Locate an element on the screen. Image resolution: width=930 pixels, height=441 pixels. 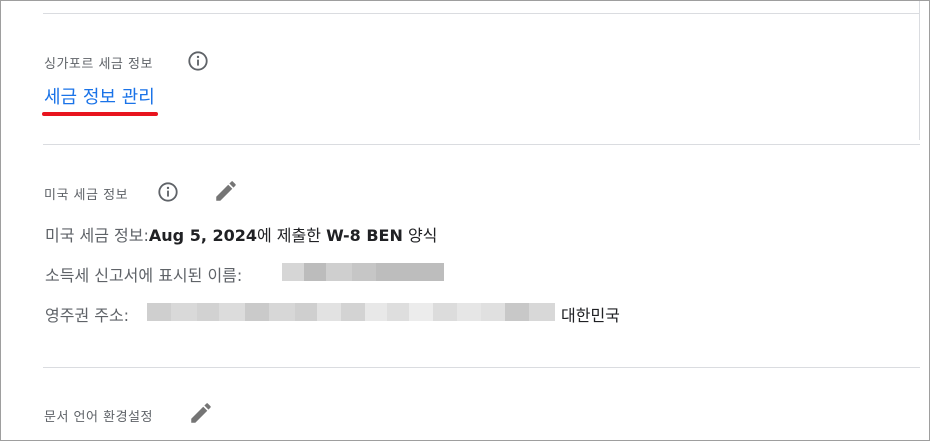
permanent-address-row: 영주권 주소: is located at coordinates (87, 314).